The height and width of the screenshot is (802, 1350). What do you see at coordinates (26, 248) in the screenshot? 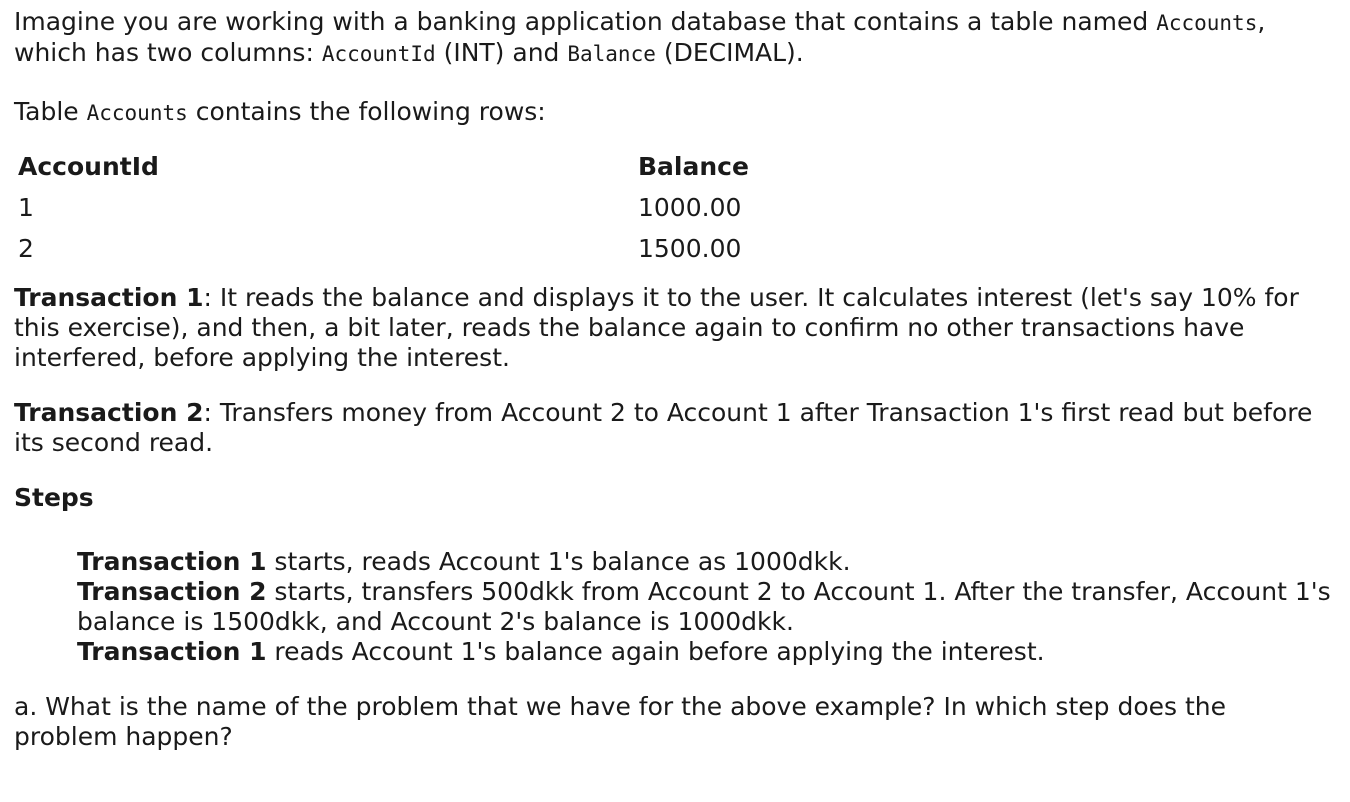
I see `table-cell-accountid: 2` at bounding box center [26, 248].